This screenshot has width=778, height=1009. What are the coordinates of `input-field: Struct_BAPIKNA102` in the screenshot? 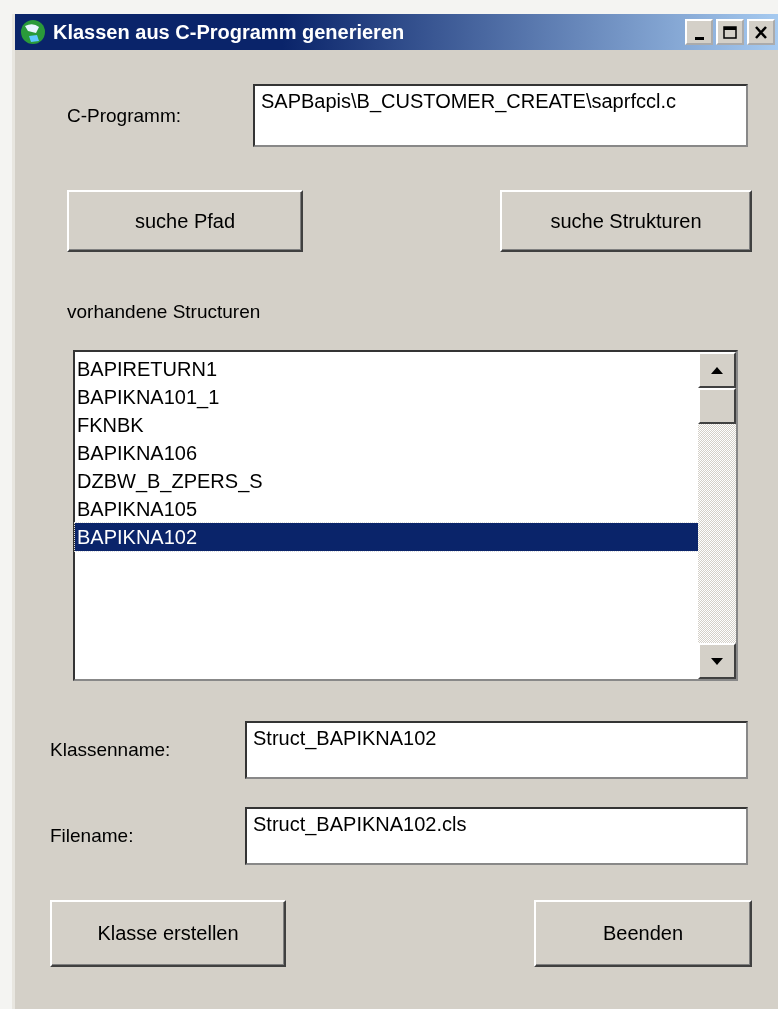 It's located at (496, 750).